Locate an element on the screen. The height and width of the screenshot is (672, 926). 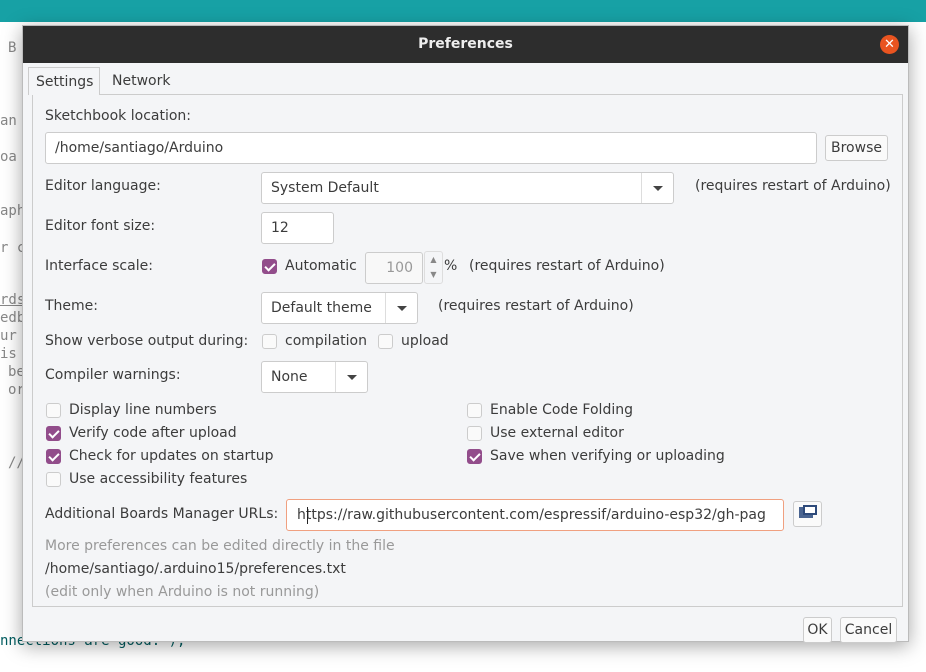
dialog-title: Preferences is located at coordinates (465, 44).